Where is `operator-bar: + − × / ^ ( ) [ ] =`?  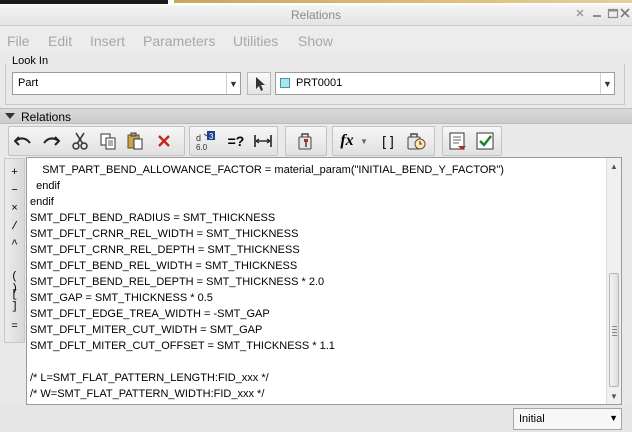 operator-bar: + − × / ^ ( ) [ ] = is located at coordinates (14, 250).